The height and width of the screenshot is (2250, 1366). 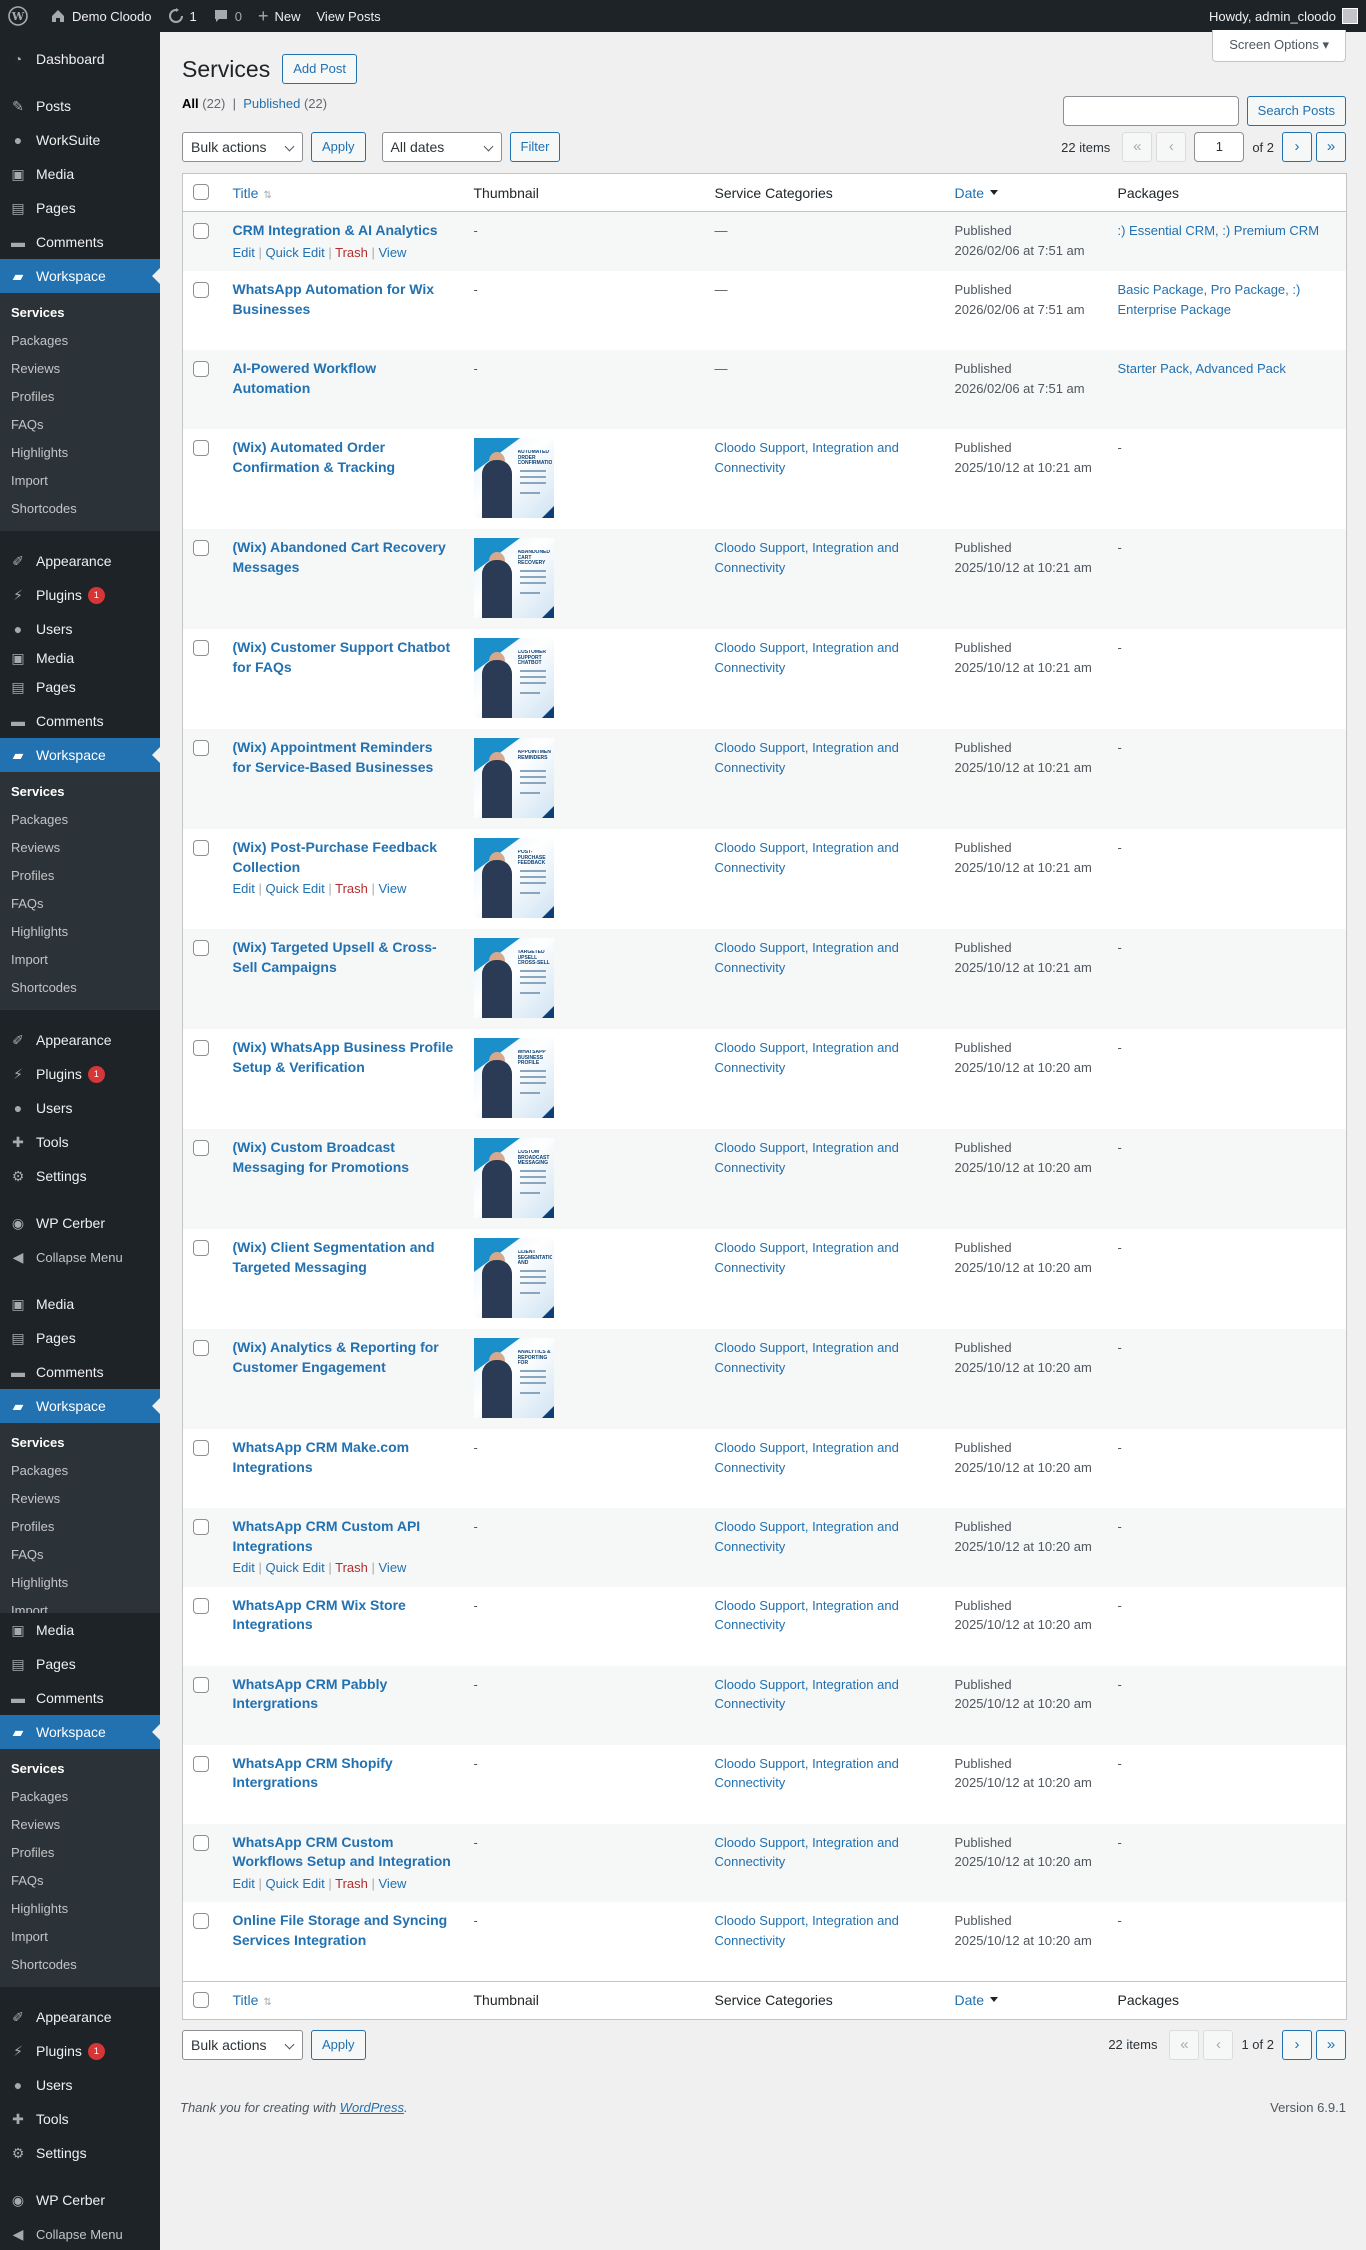 What do you see at coordinates (80, 1304) in the screenshot?
I see `menu-media-3: ▣ Media` at bounding box center [80, 1304].